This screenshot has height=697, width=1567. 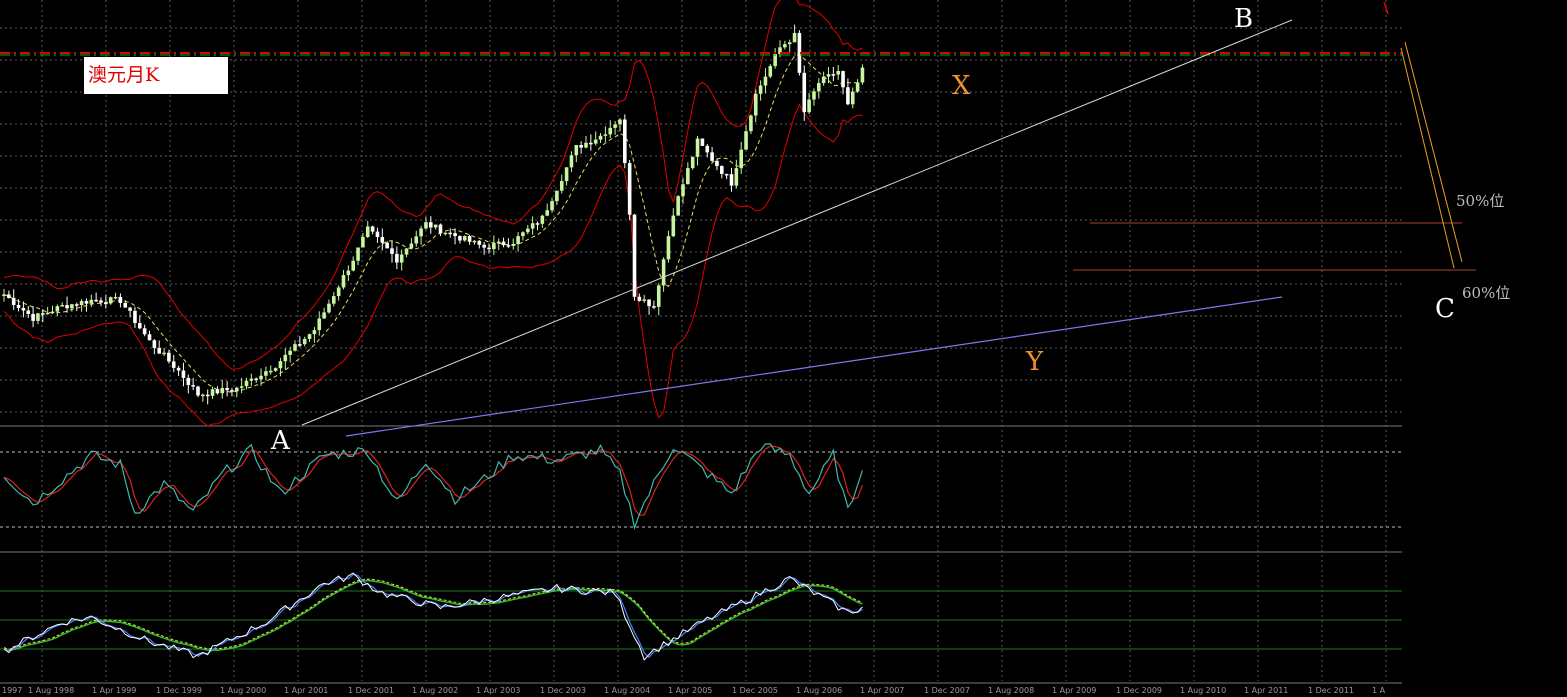 What do you see at coordinates (1139, 690) in the screenshot?
I see `x-tick-label: 1 Dec 2009` at bounding box center [1139, 690].